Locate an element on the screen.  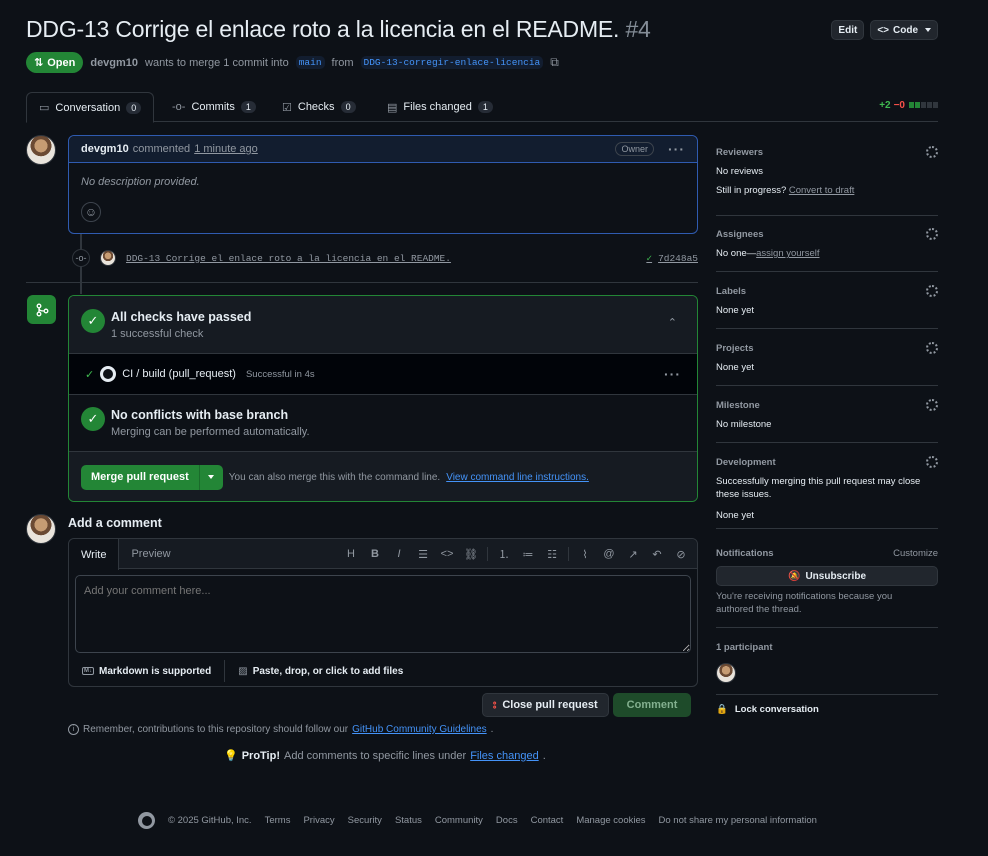
diffstat-bar is located at coordinates (923, 105).